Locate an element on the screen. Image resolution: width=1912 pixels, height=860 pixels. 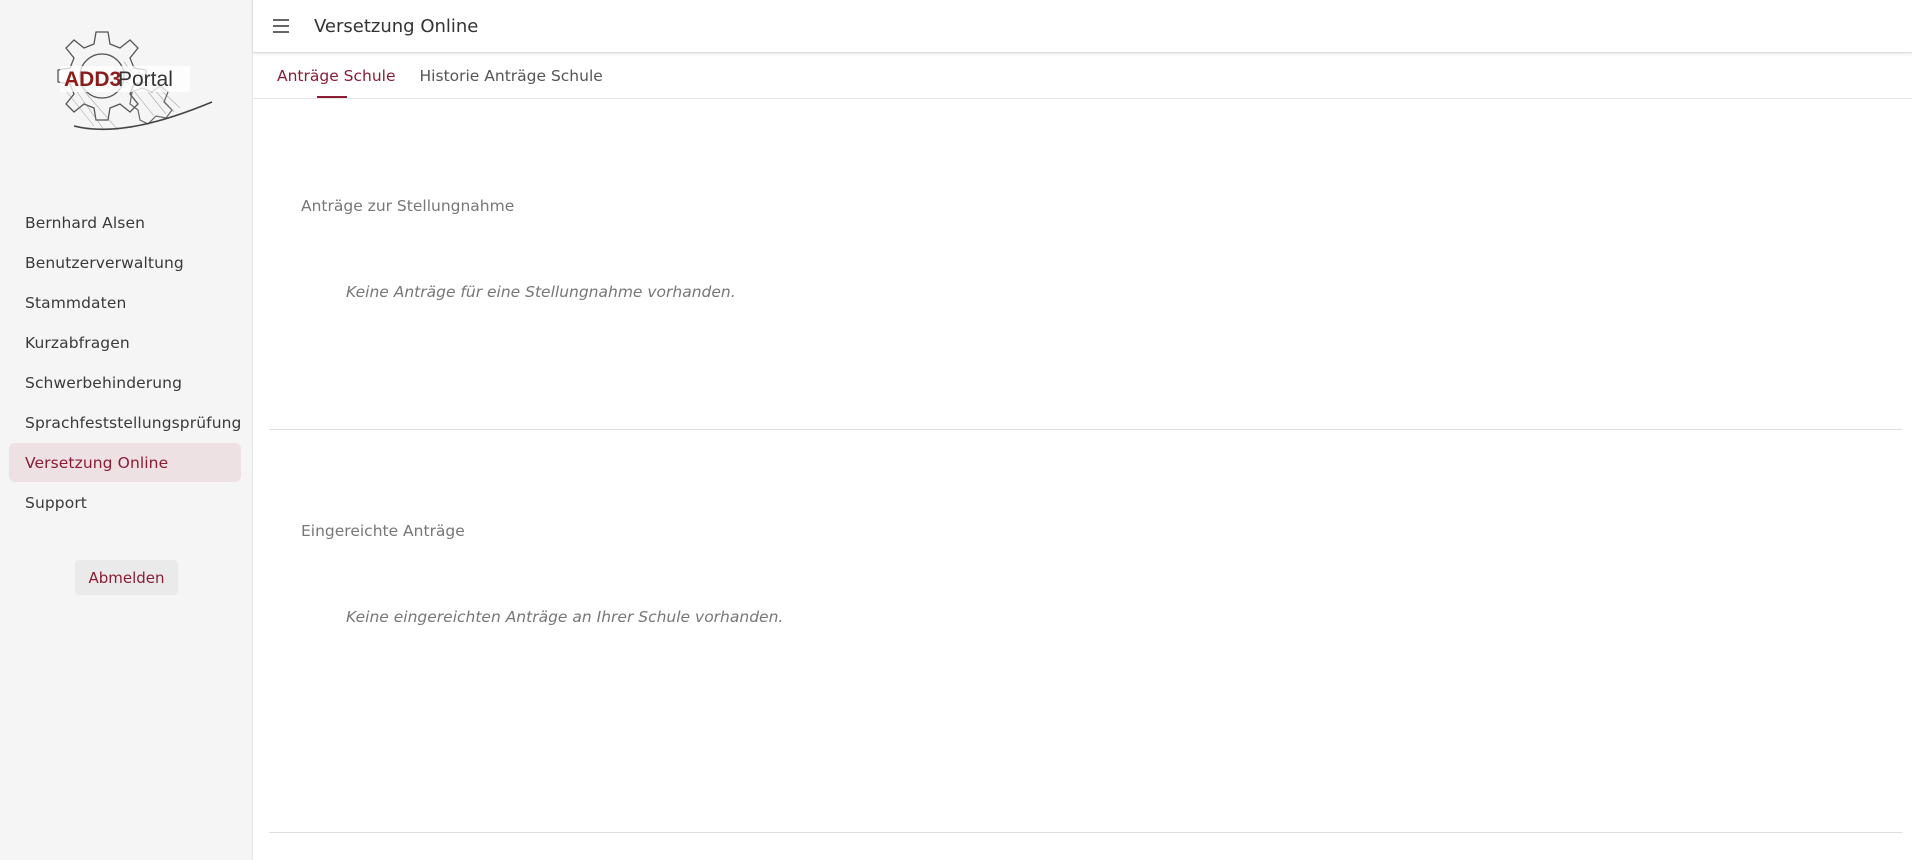
logout-button: Abmelden is located at coordinates (126, 577).